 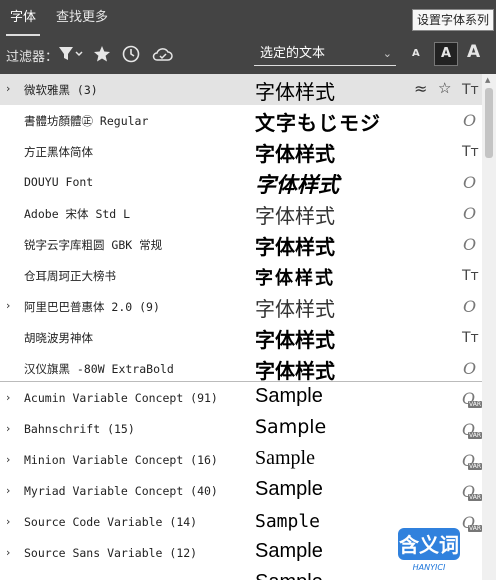 What do you see at coordinates (248, 18) in the screenshot?
I see `panel-tab-bar: 字体 查找更多 设置字体系列` at bounding box center [248, 18].